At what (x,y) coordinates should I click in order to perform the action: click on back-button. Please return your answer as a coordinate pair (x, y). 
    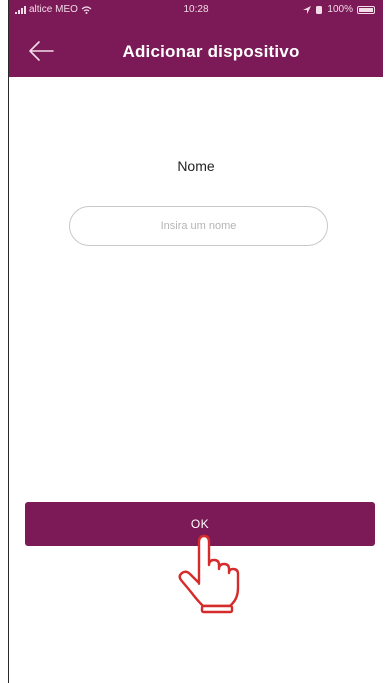
    Looking at the image, I should click on (42, 51).